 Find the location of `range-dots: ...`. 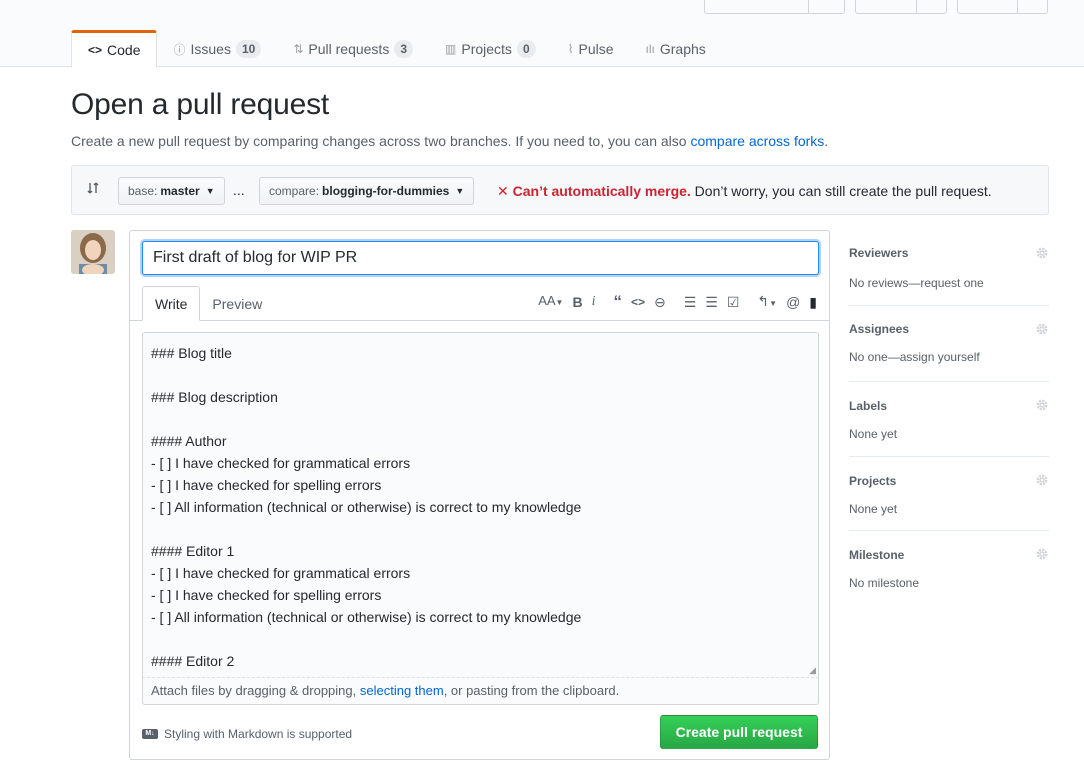

range-dots: ... is located at coordinates (239, 190).